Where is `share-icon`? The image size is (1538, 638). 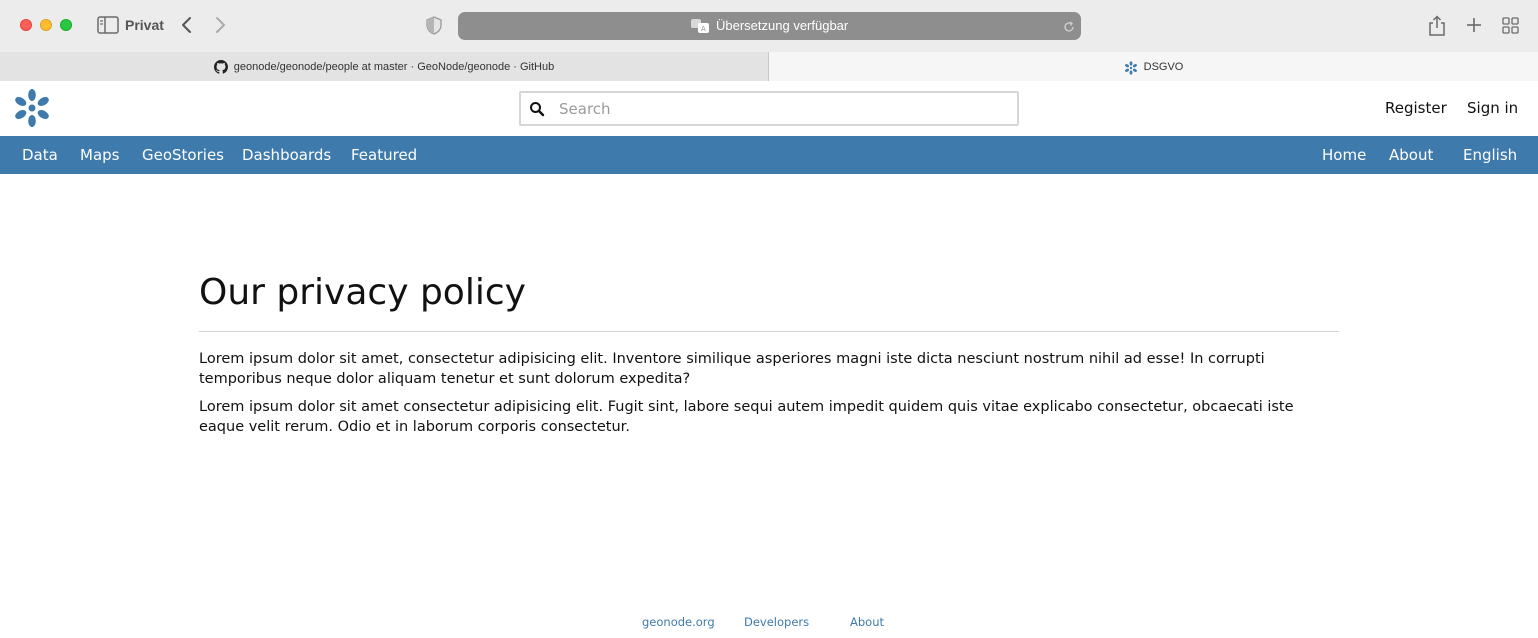
share-icon is located at coordinates (1437, 26).